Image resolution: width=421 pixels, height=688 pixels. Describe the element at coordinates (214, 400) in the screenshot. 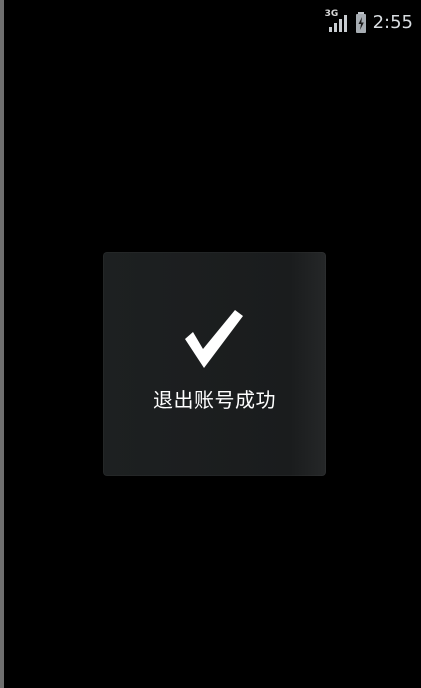

I see `toast-message: 退出账号成功` at that location.